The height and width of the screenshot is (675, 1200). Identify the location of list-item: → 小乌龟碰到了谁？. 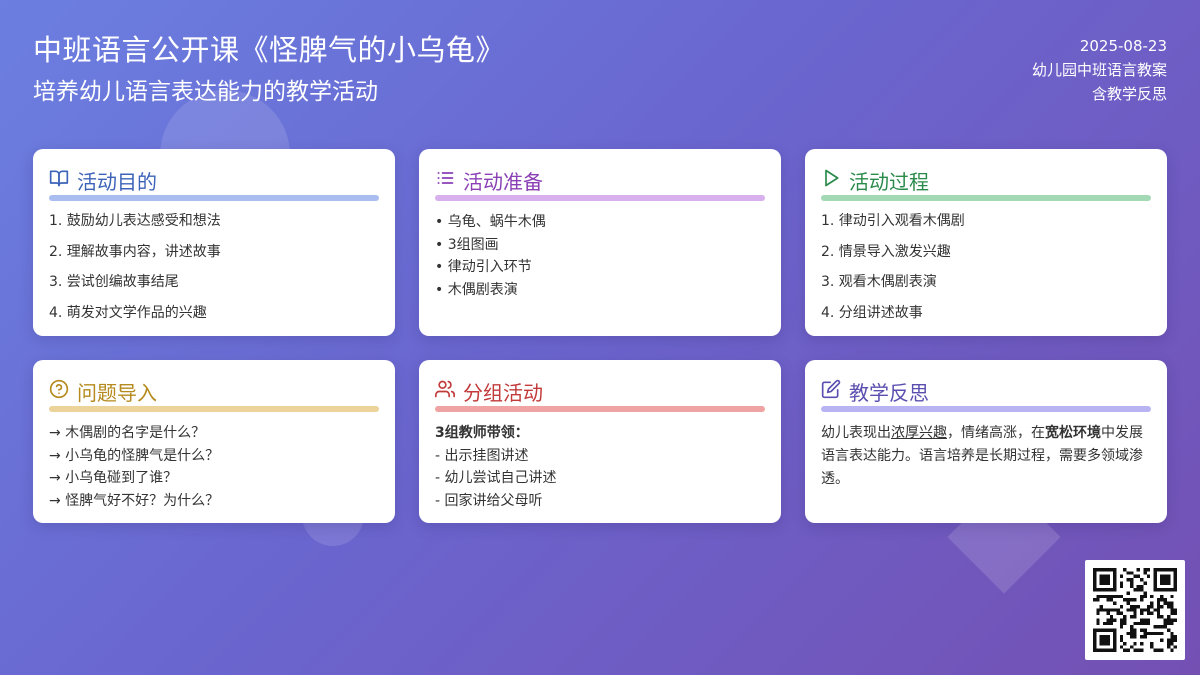
(113, 478).